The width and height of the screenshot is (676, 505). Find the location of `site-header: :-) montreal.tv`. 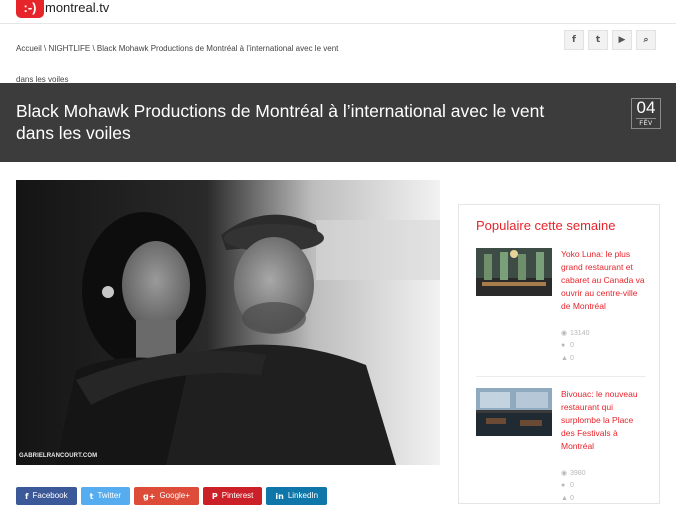

site-header: :-) montreal.tv is located at coordinates (338, 12).